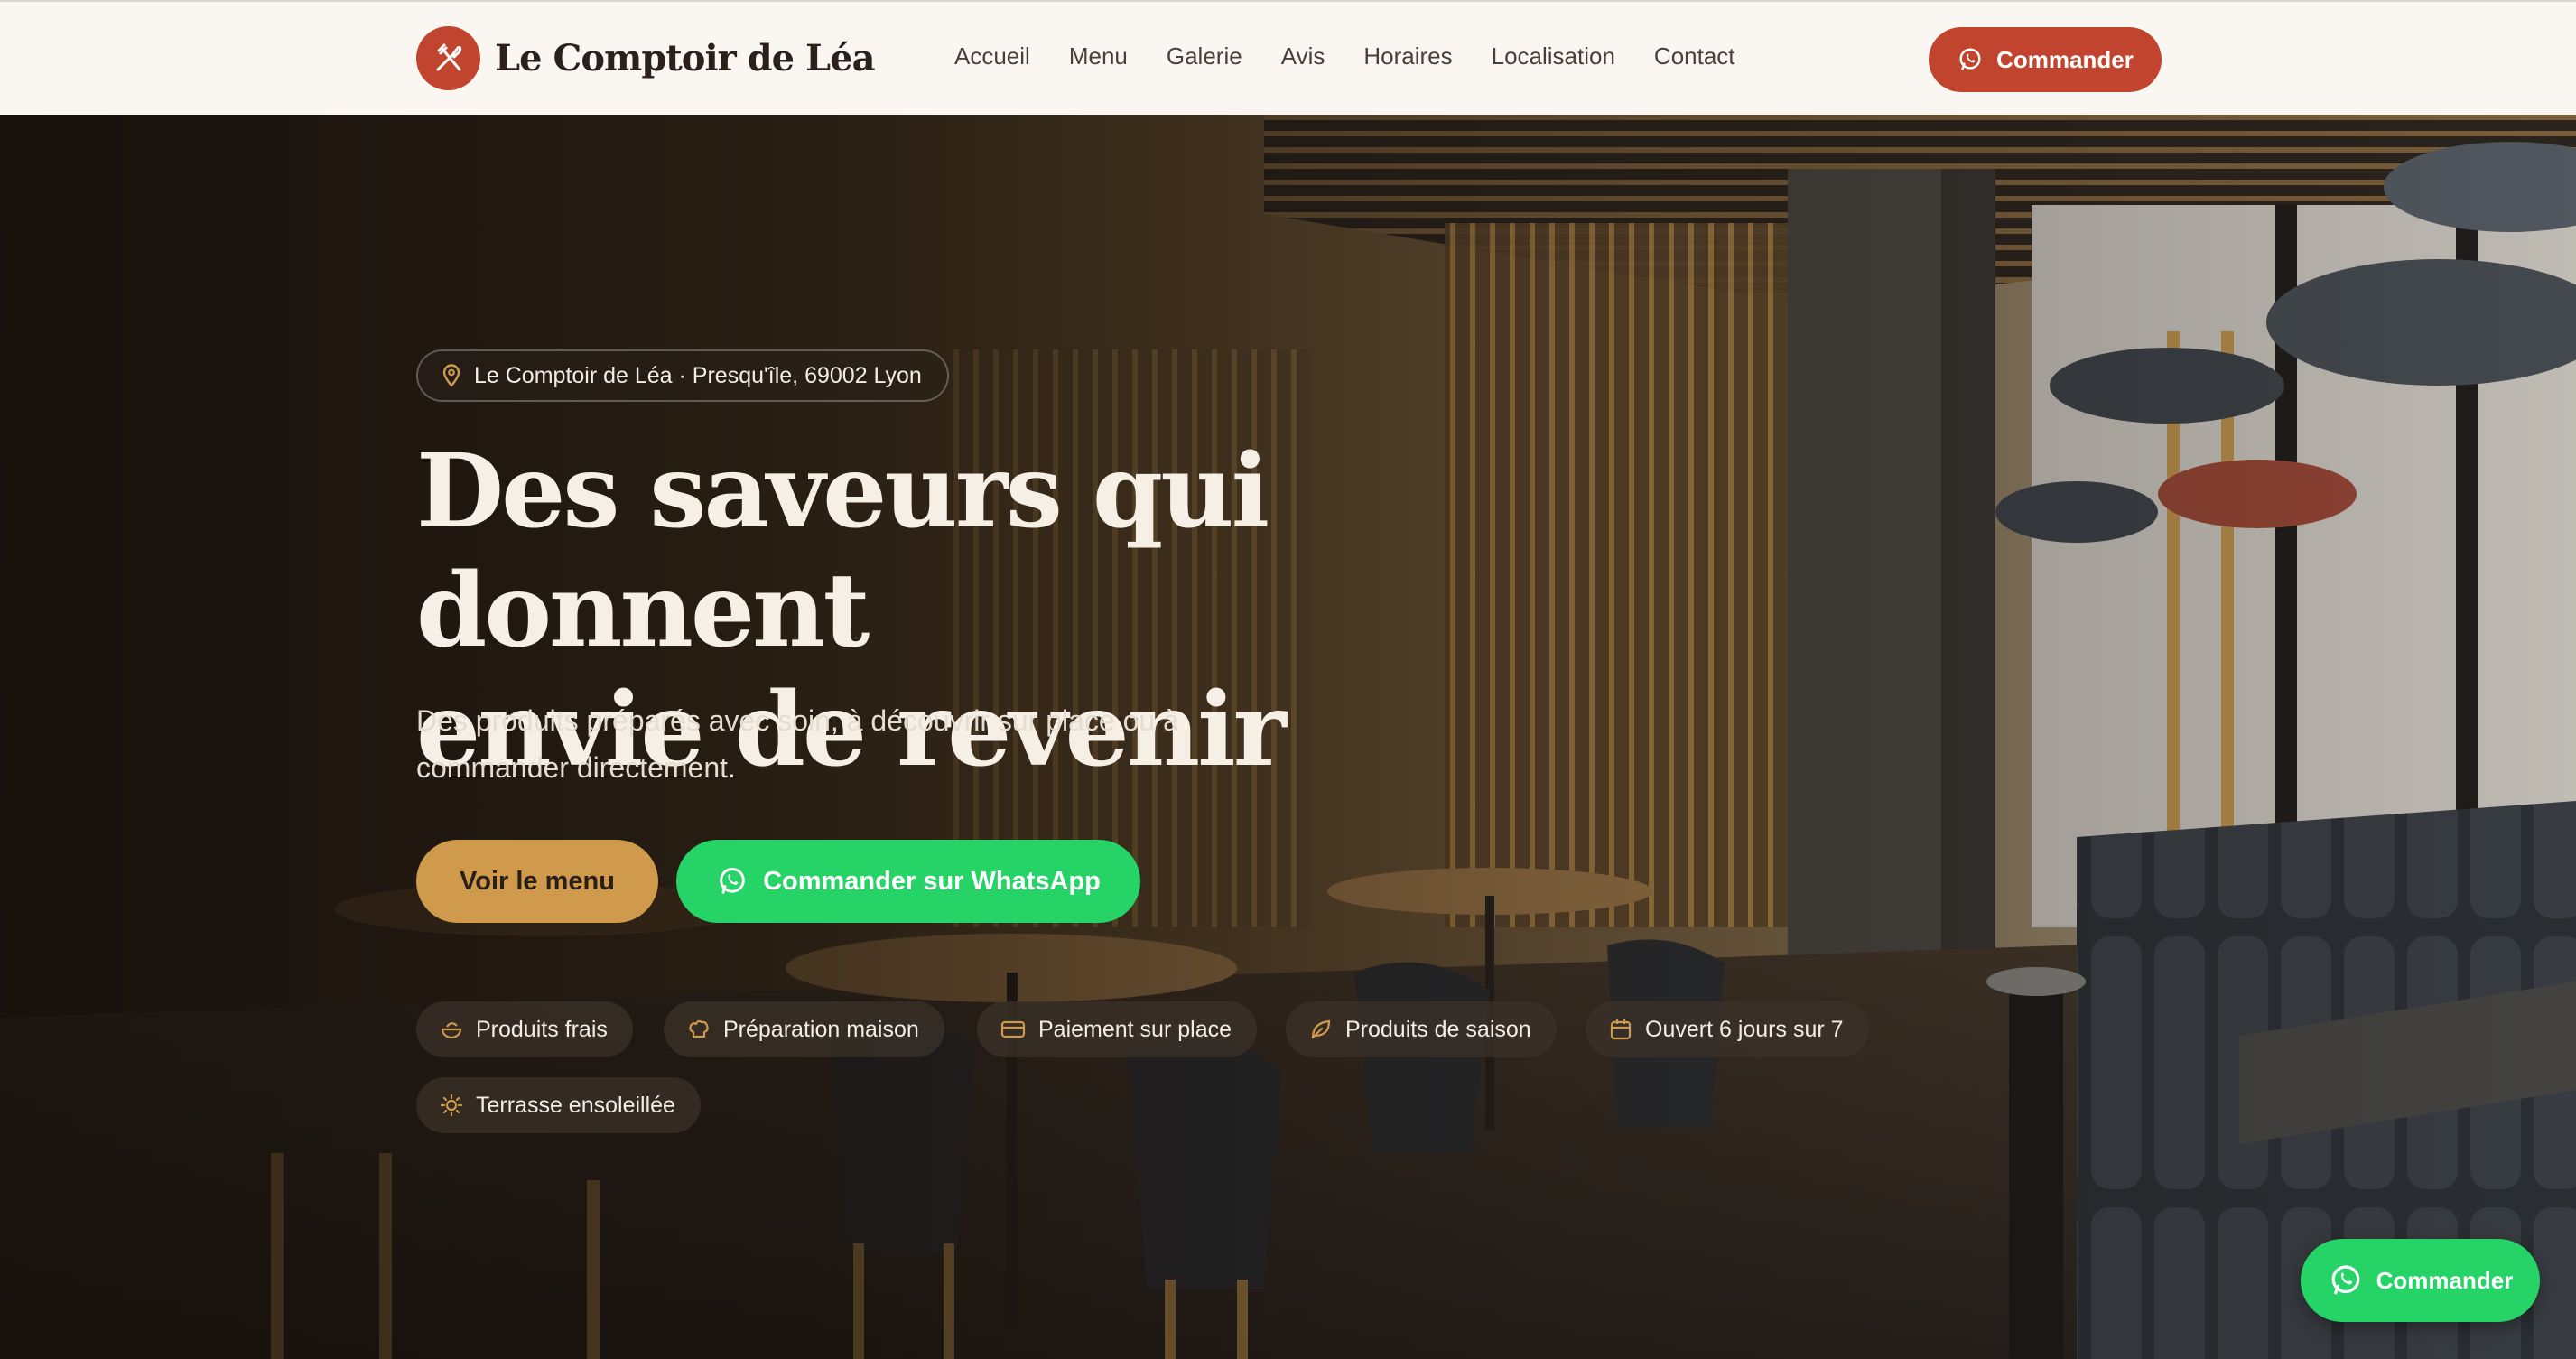  I want to click on bowl-icon, so click(451, 1030).